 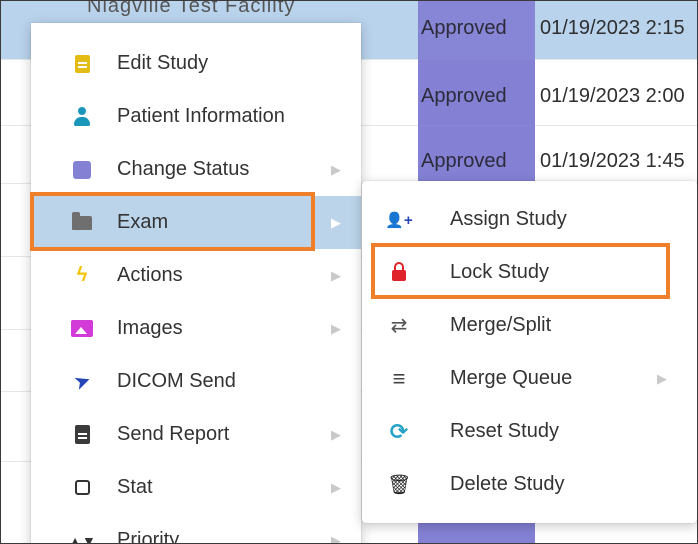 What do you see at coordinates (176, 381) in the screenshot?
I see `menu-item-label: DICOM Send` at bounding box center [176, 381].